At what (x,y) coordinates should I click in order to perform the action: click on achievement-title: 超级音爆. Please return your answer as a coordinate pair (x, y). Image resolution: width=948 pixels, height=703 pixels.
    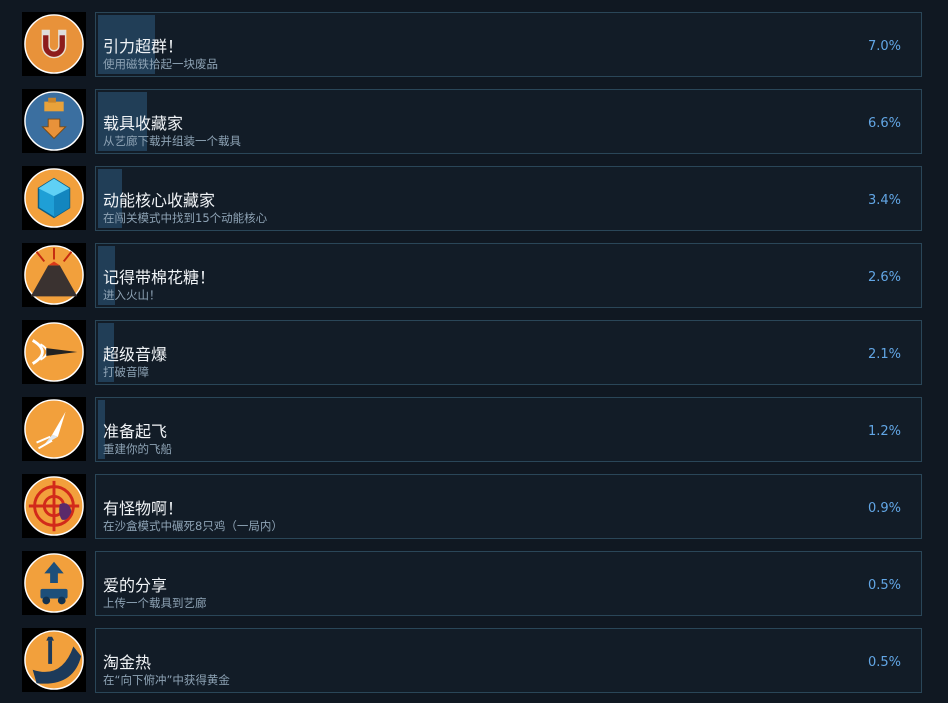
    Looking at the image, I should click on (135, 354).